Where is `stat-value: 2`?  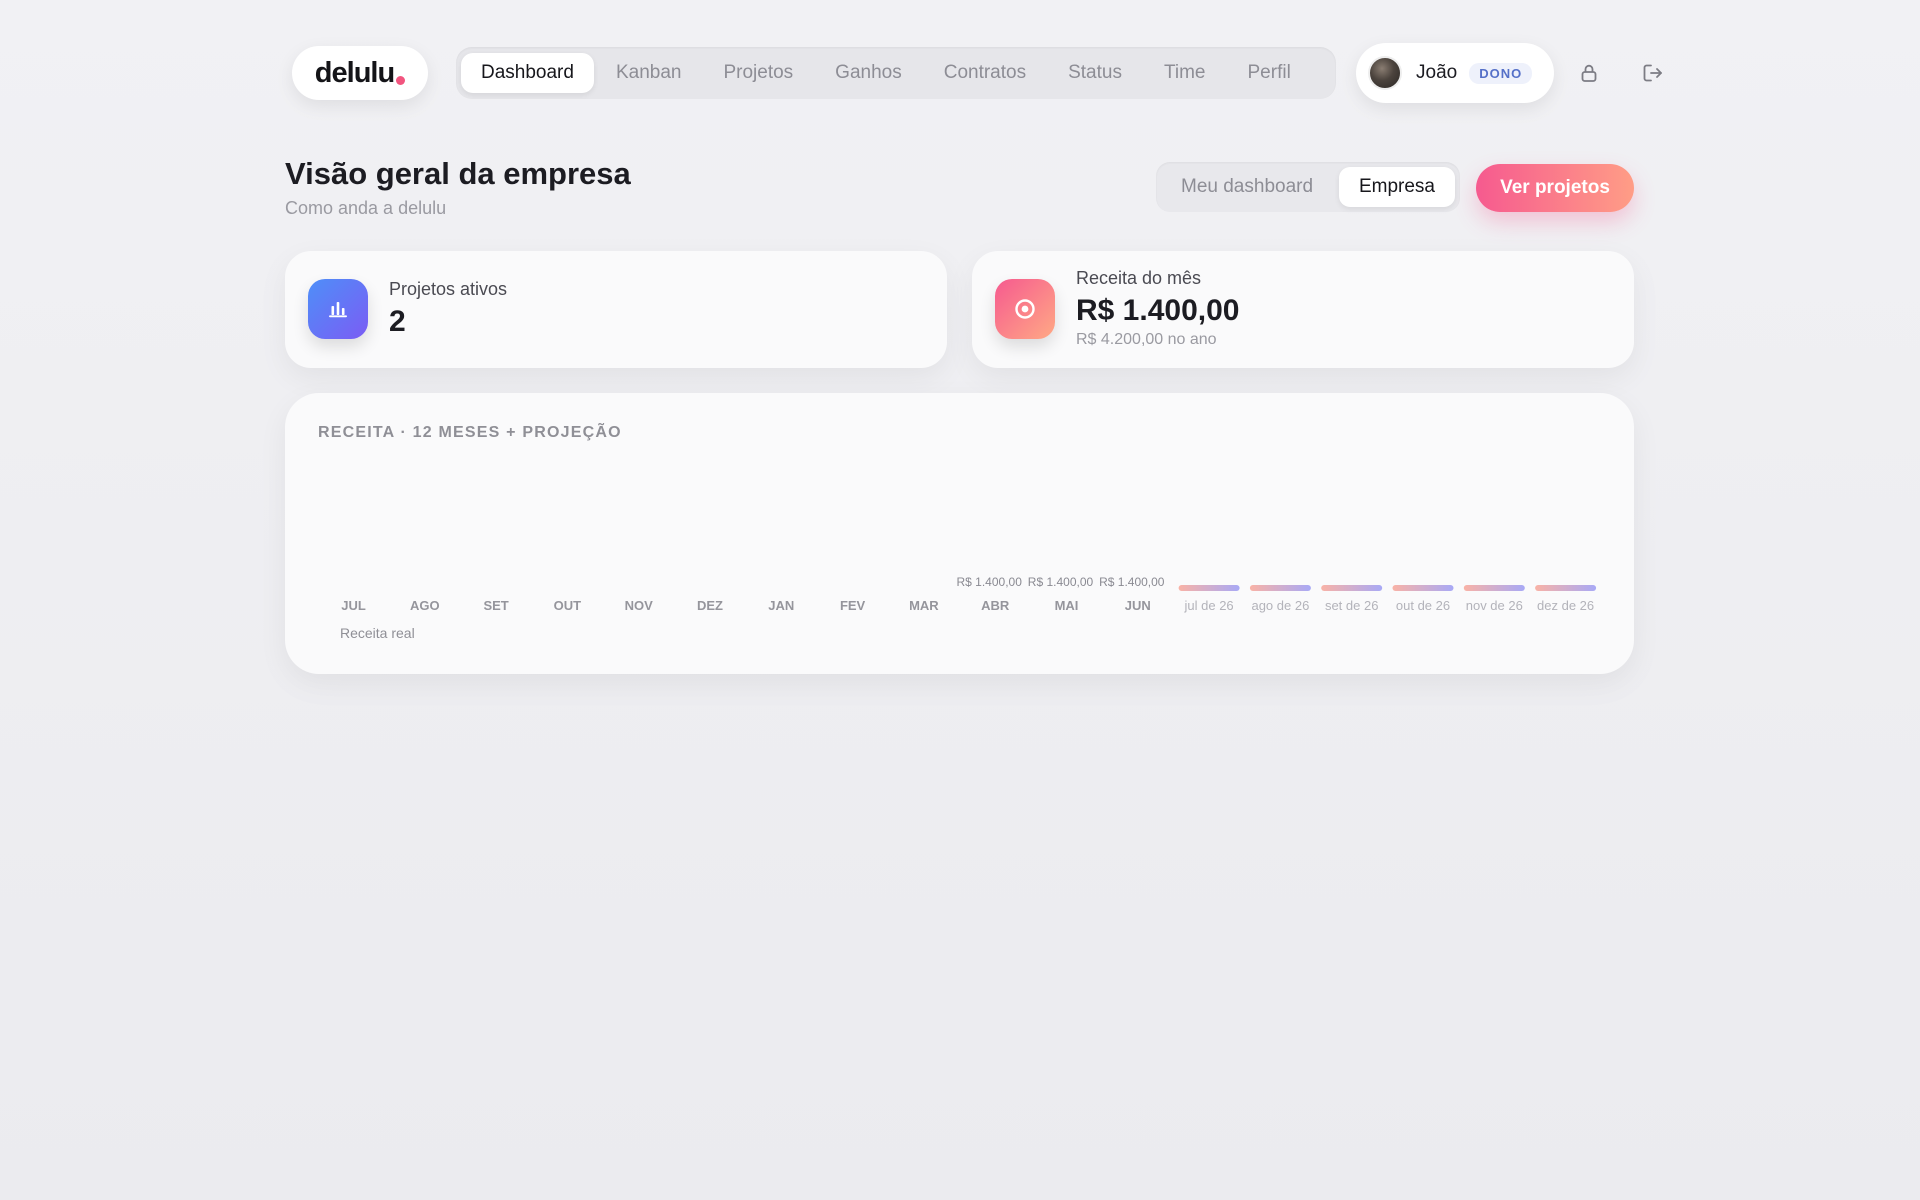
stat-value: 2 is located at coordinates (397, 321).